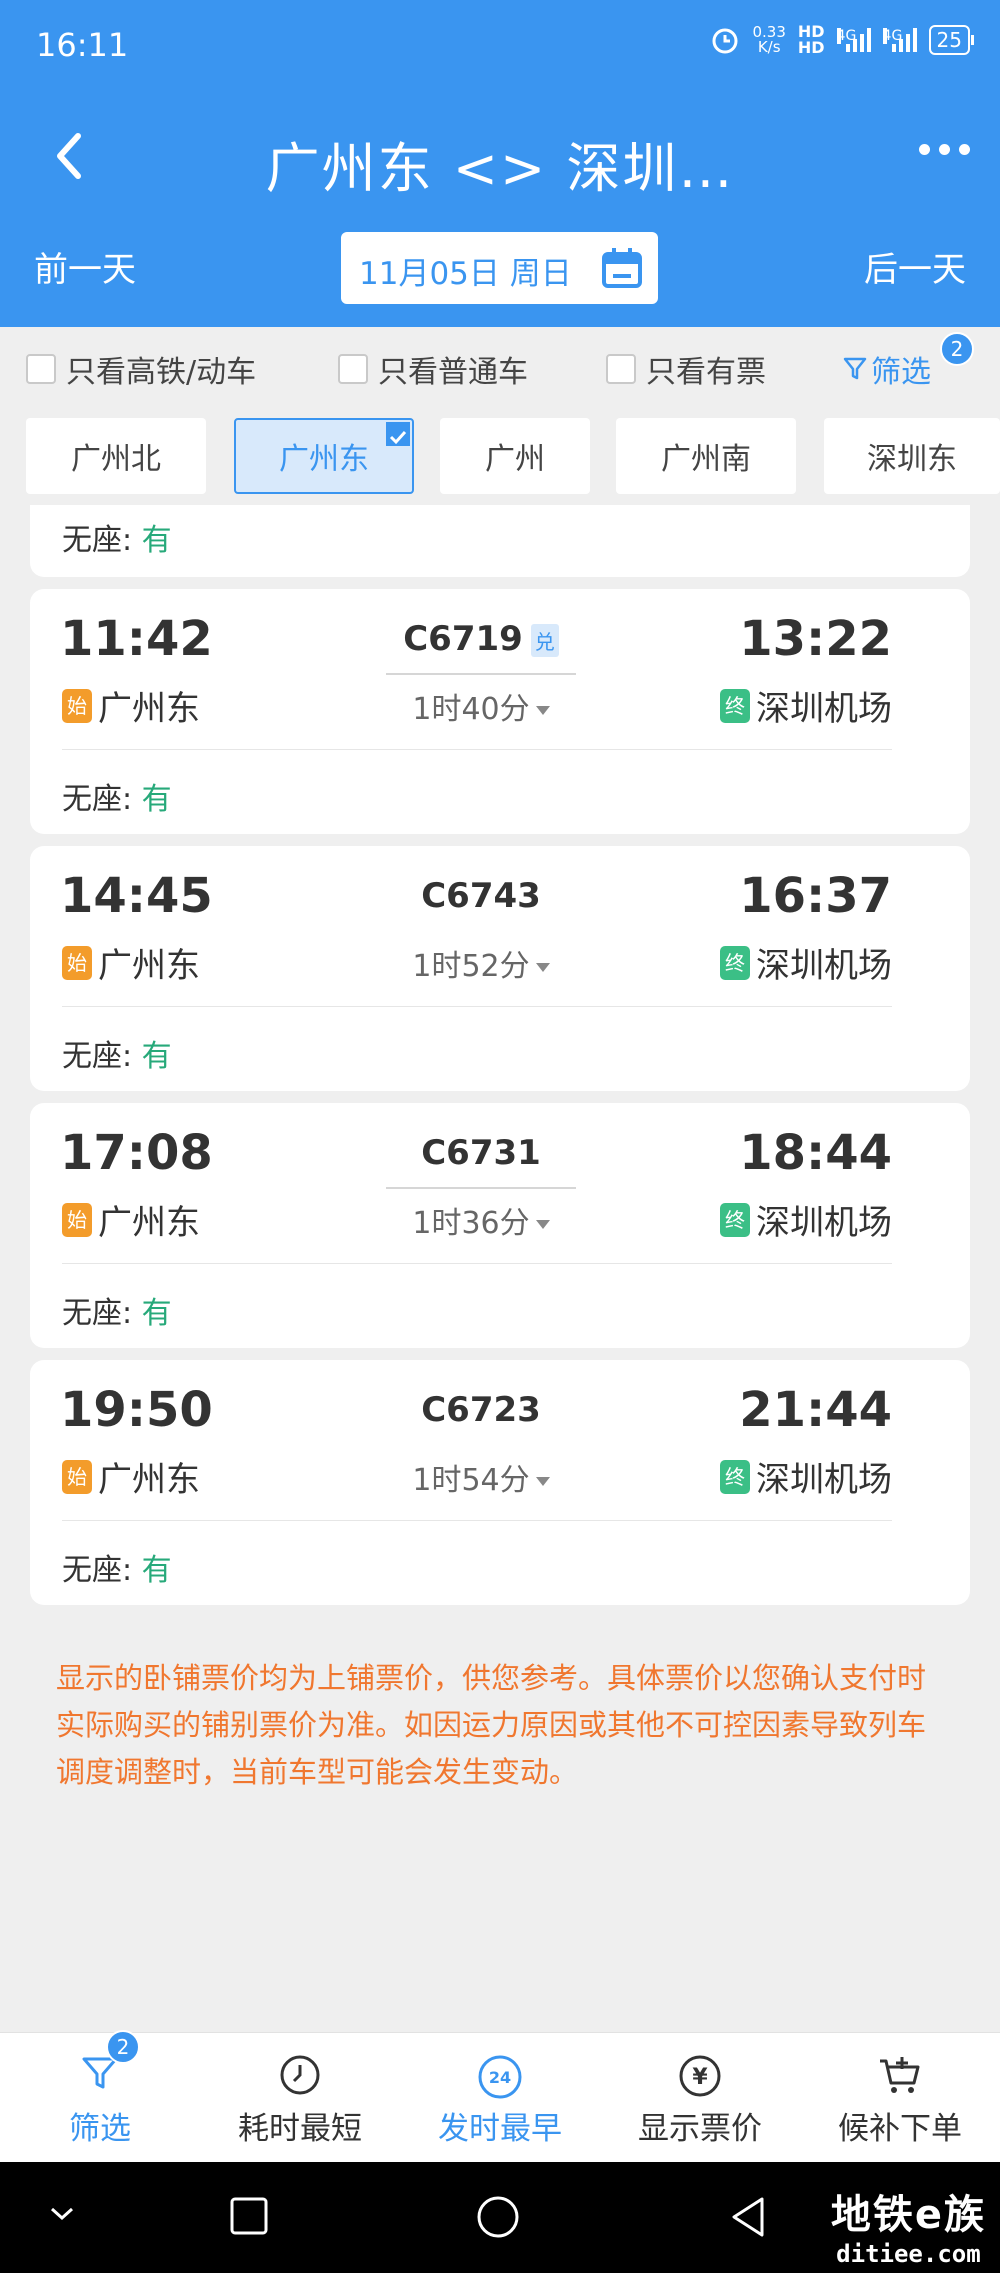 This screenshot has height=2273, width=1000. I want to click on toolbar-label: 候补下单, so click(900, 2129).